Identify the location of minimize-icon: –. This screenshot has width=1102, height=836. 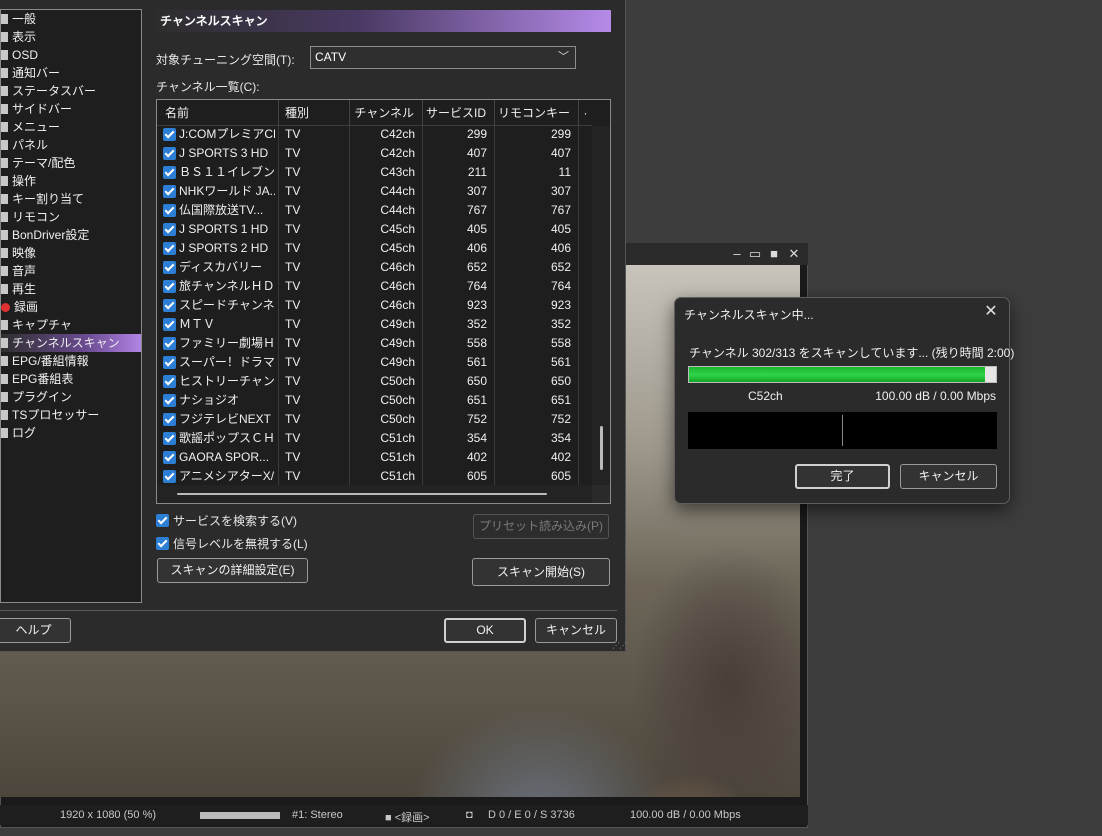
(737, 254).